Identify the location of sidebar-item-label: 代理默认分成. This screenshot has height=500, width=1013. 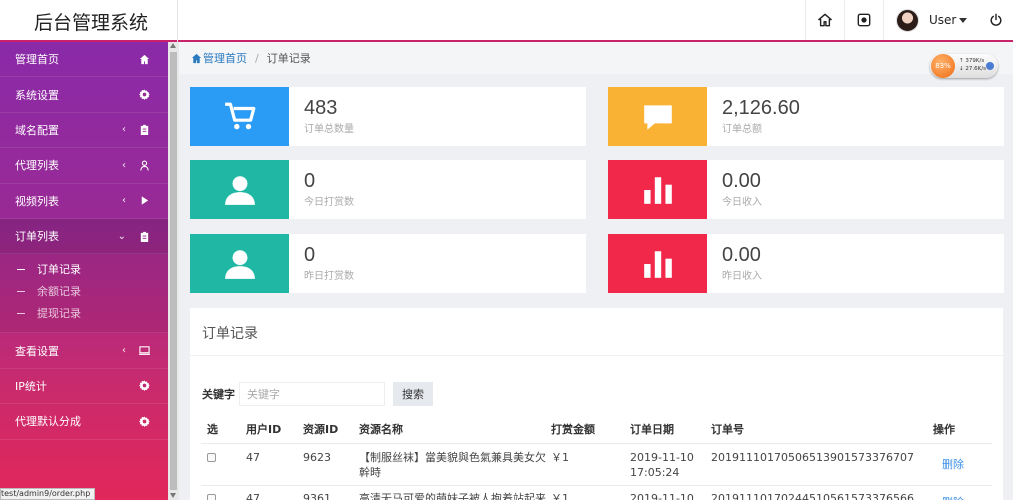
(48, 422).